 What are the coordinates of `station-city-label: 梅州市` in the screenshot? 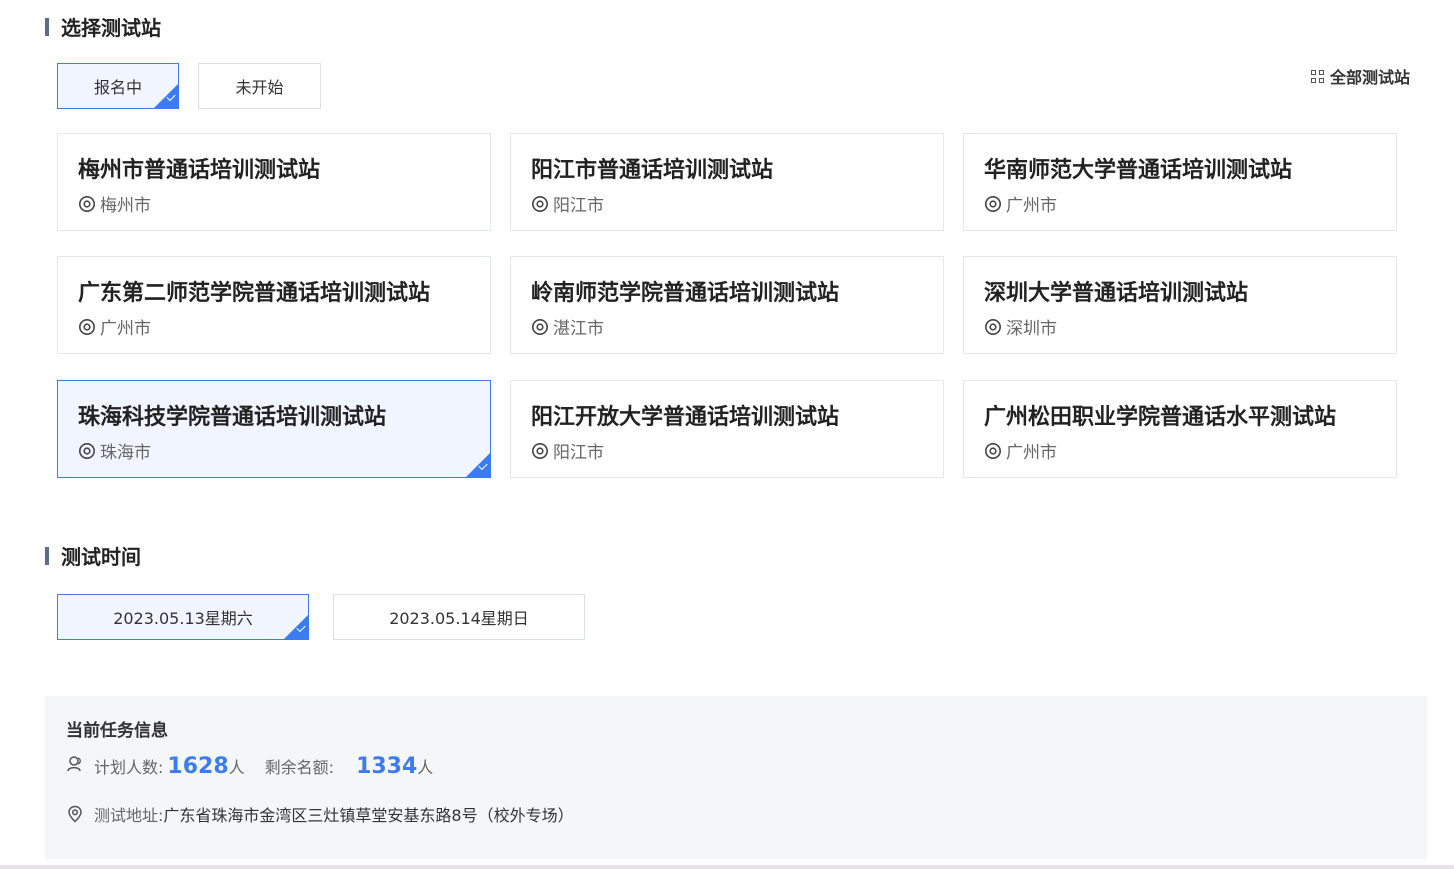 It's located at (125, 206).